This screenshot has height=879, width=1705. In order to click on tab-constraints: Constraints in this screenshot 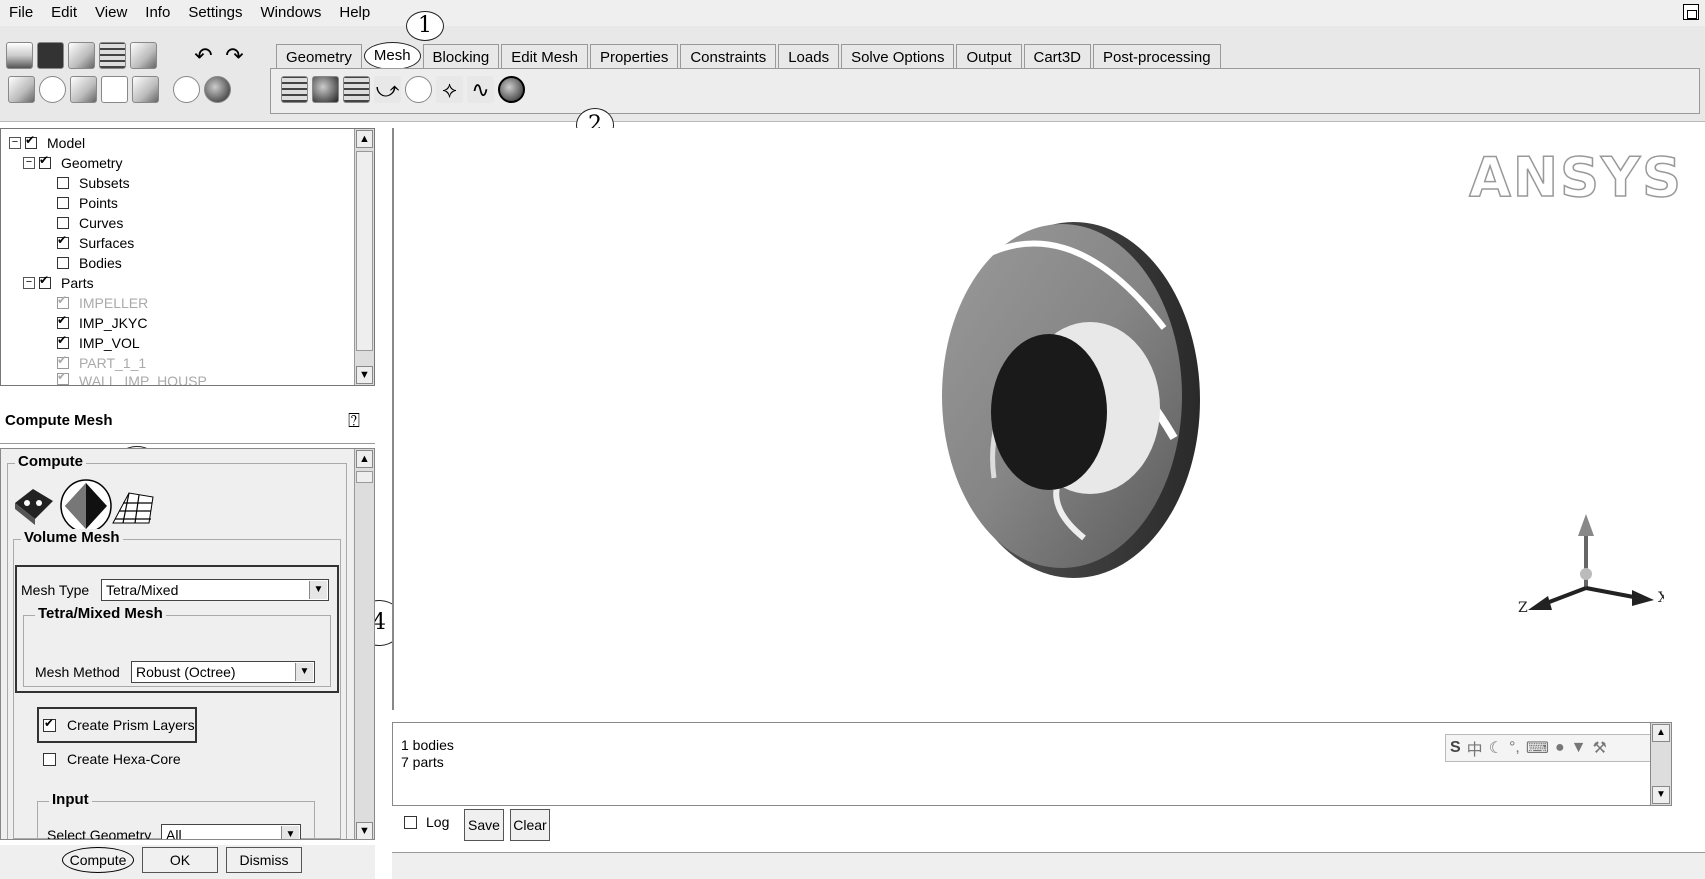, I will do `click(728, 57)`.